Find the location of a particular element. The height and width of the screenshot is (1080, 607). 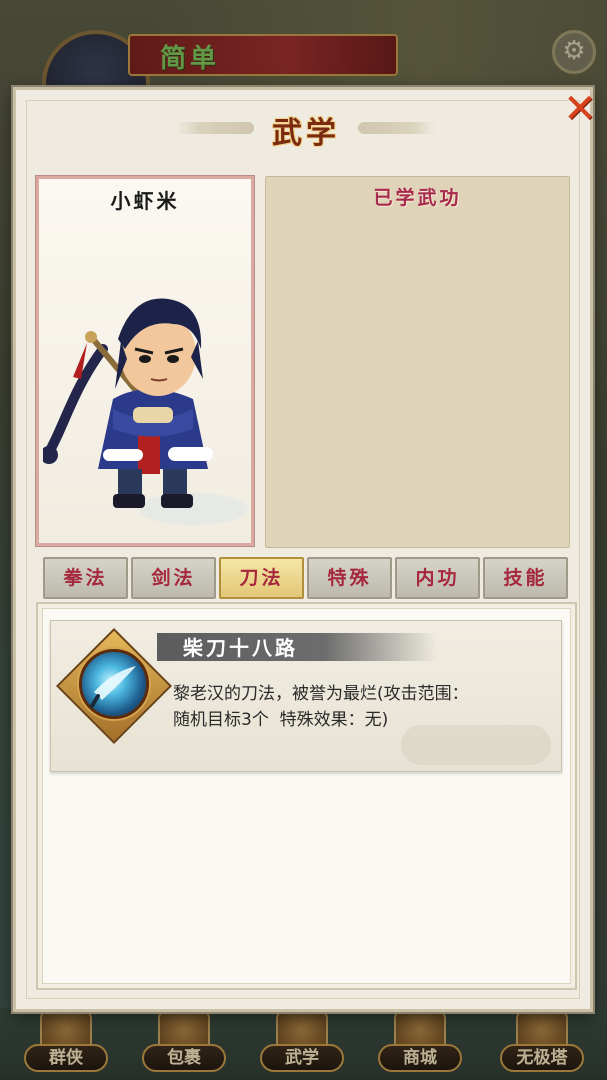

dialog-title: 武学 is located at coordinates (306, 133).